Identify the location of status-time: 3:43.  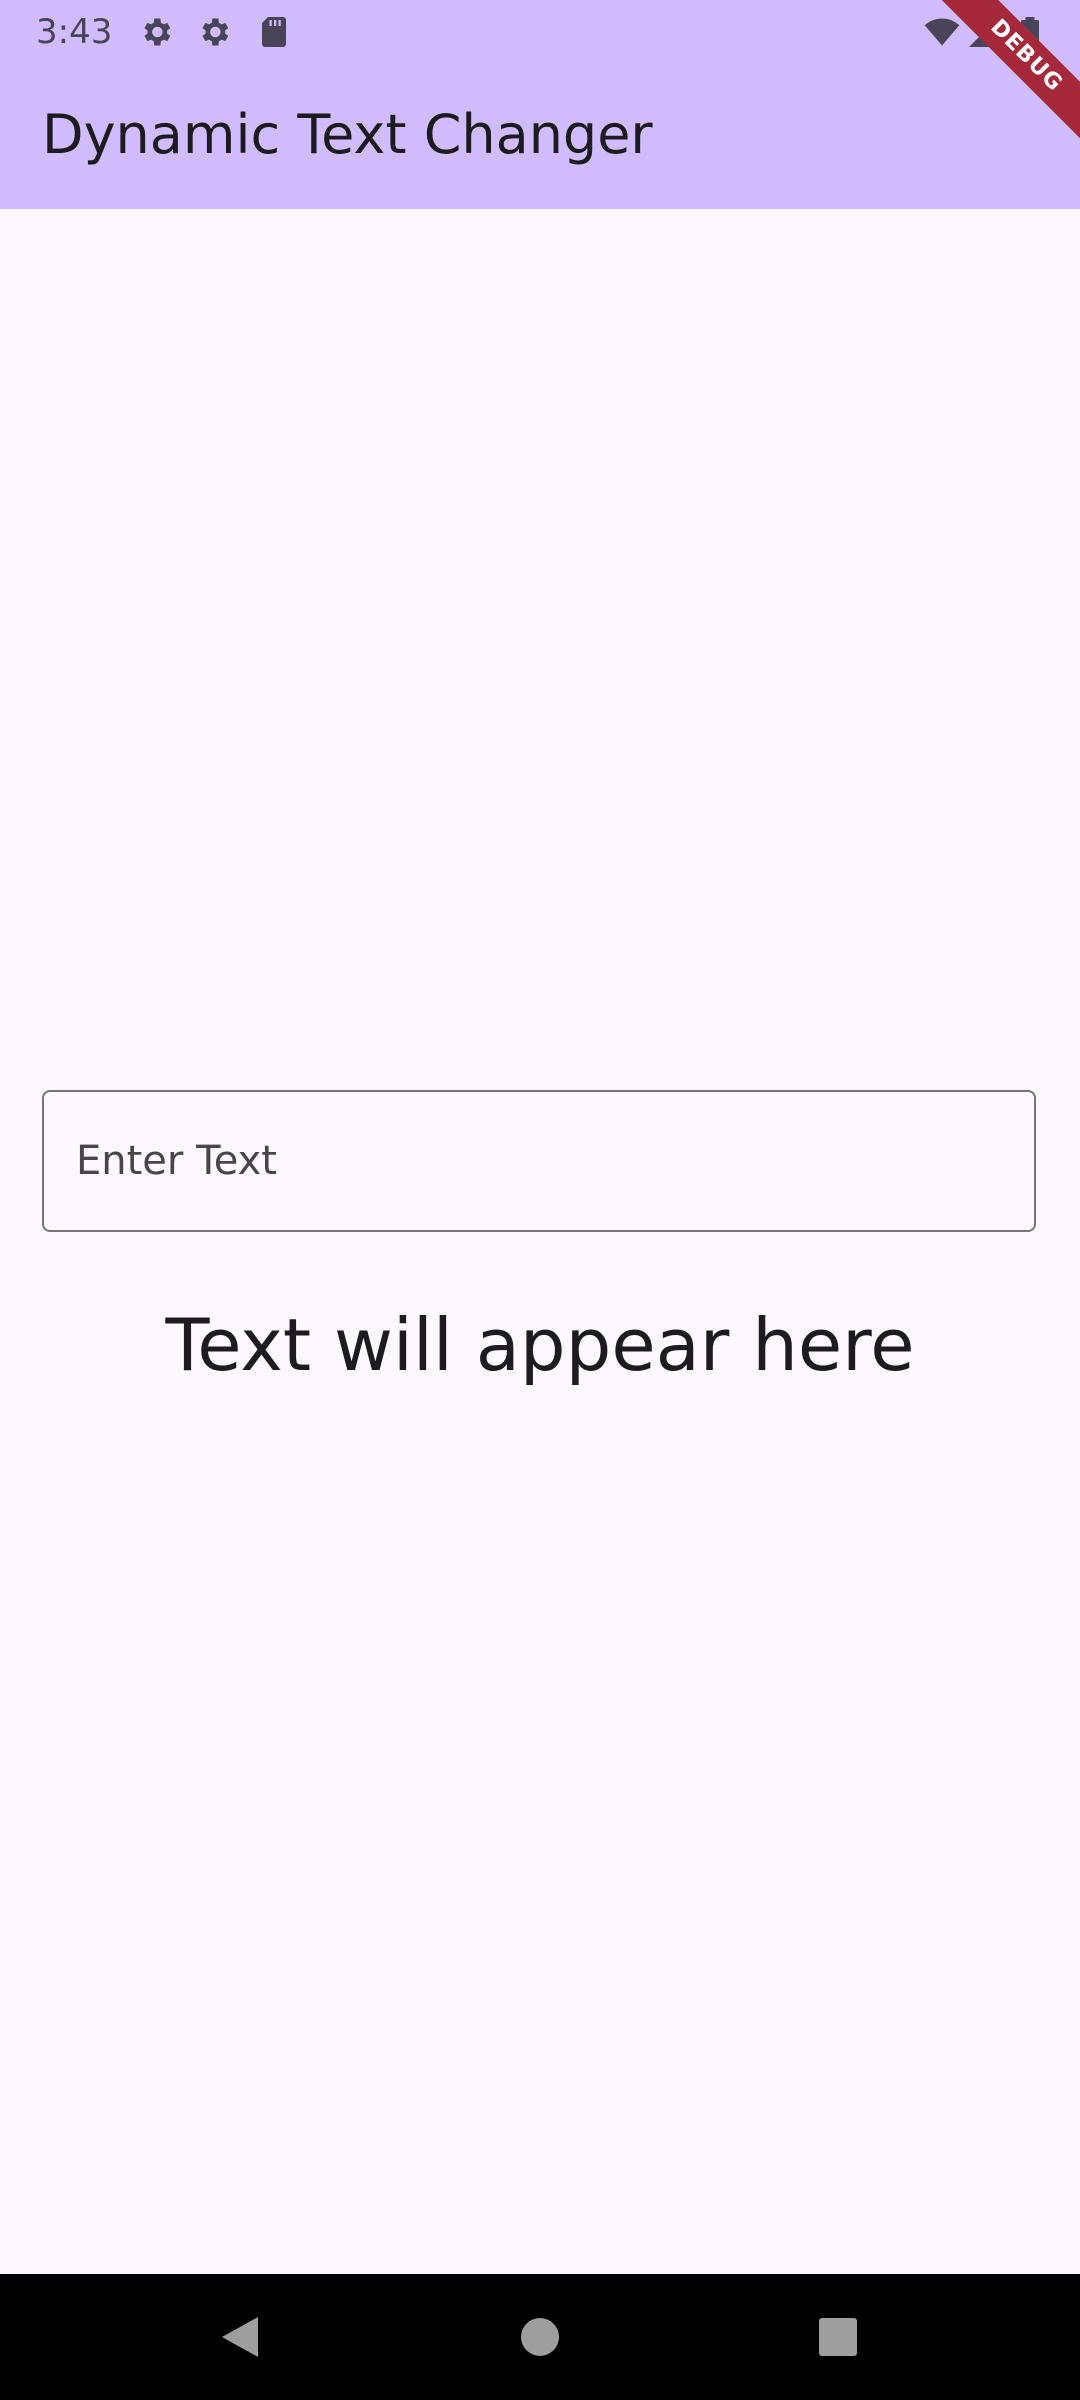
(74, 32).